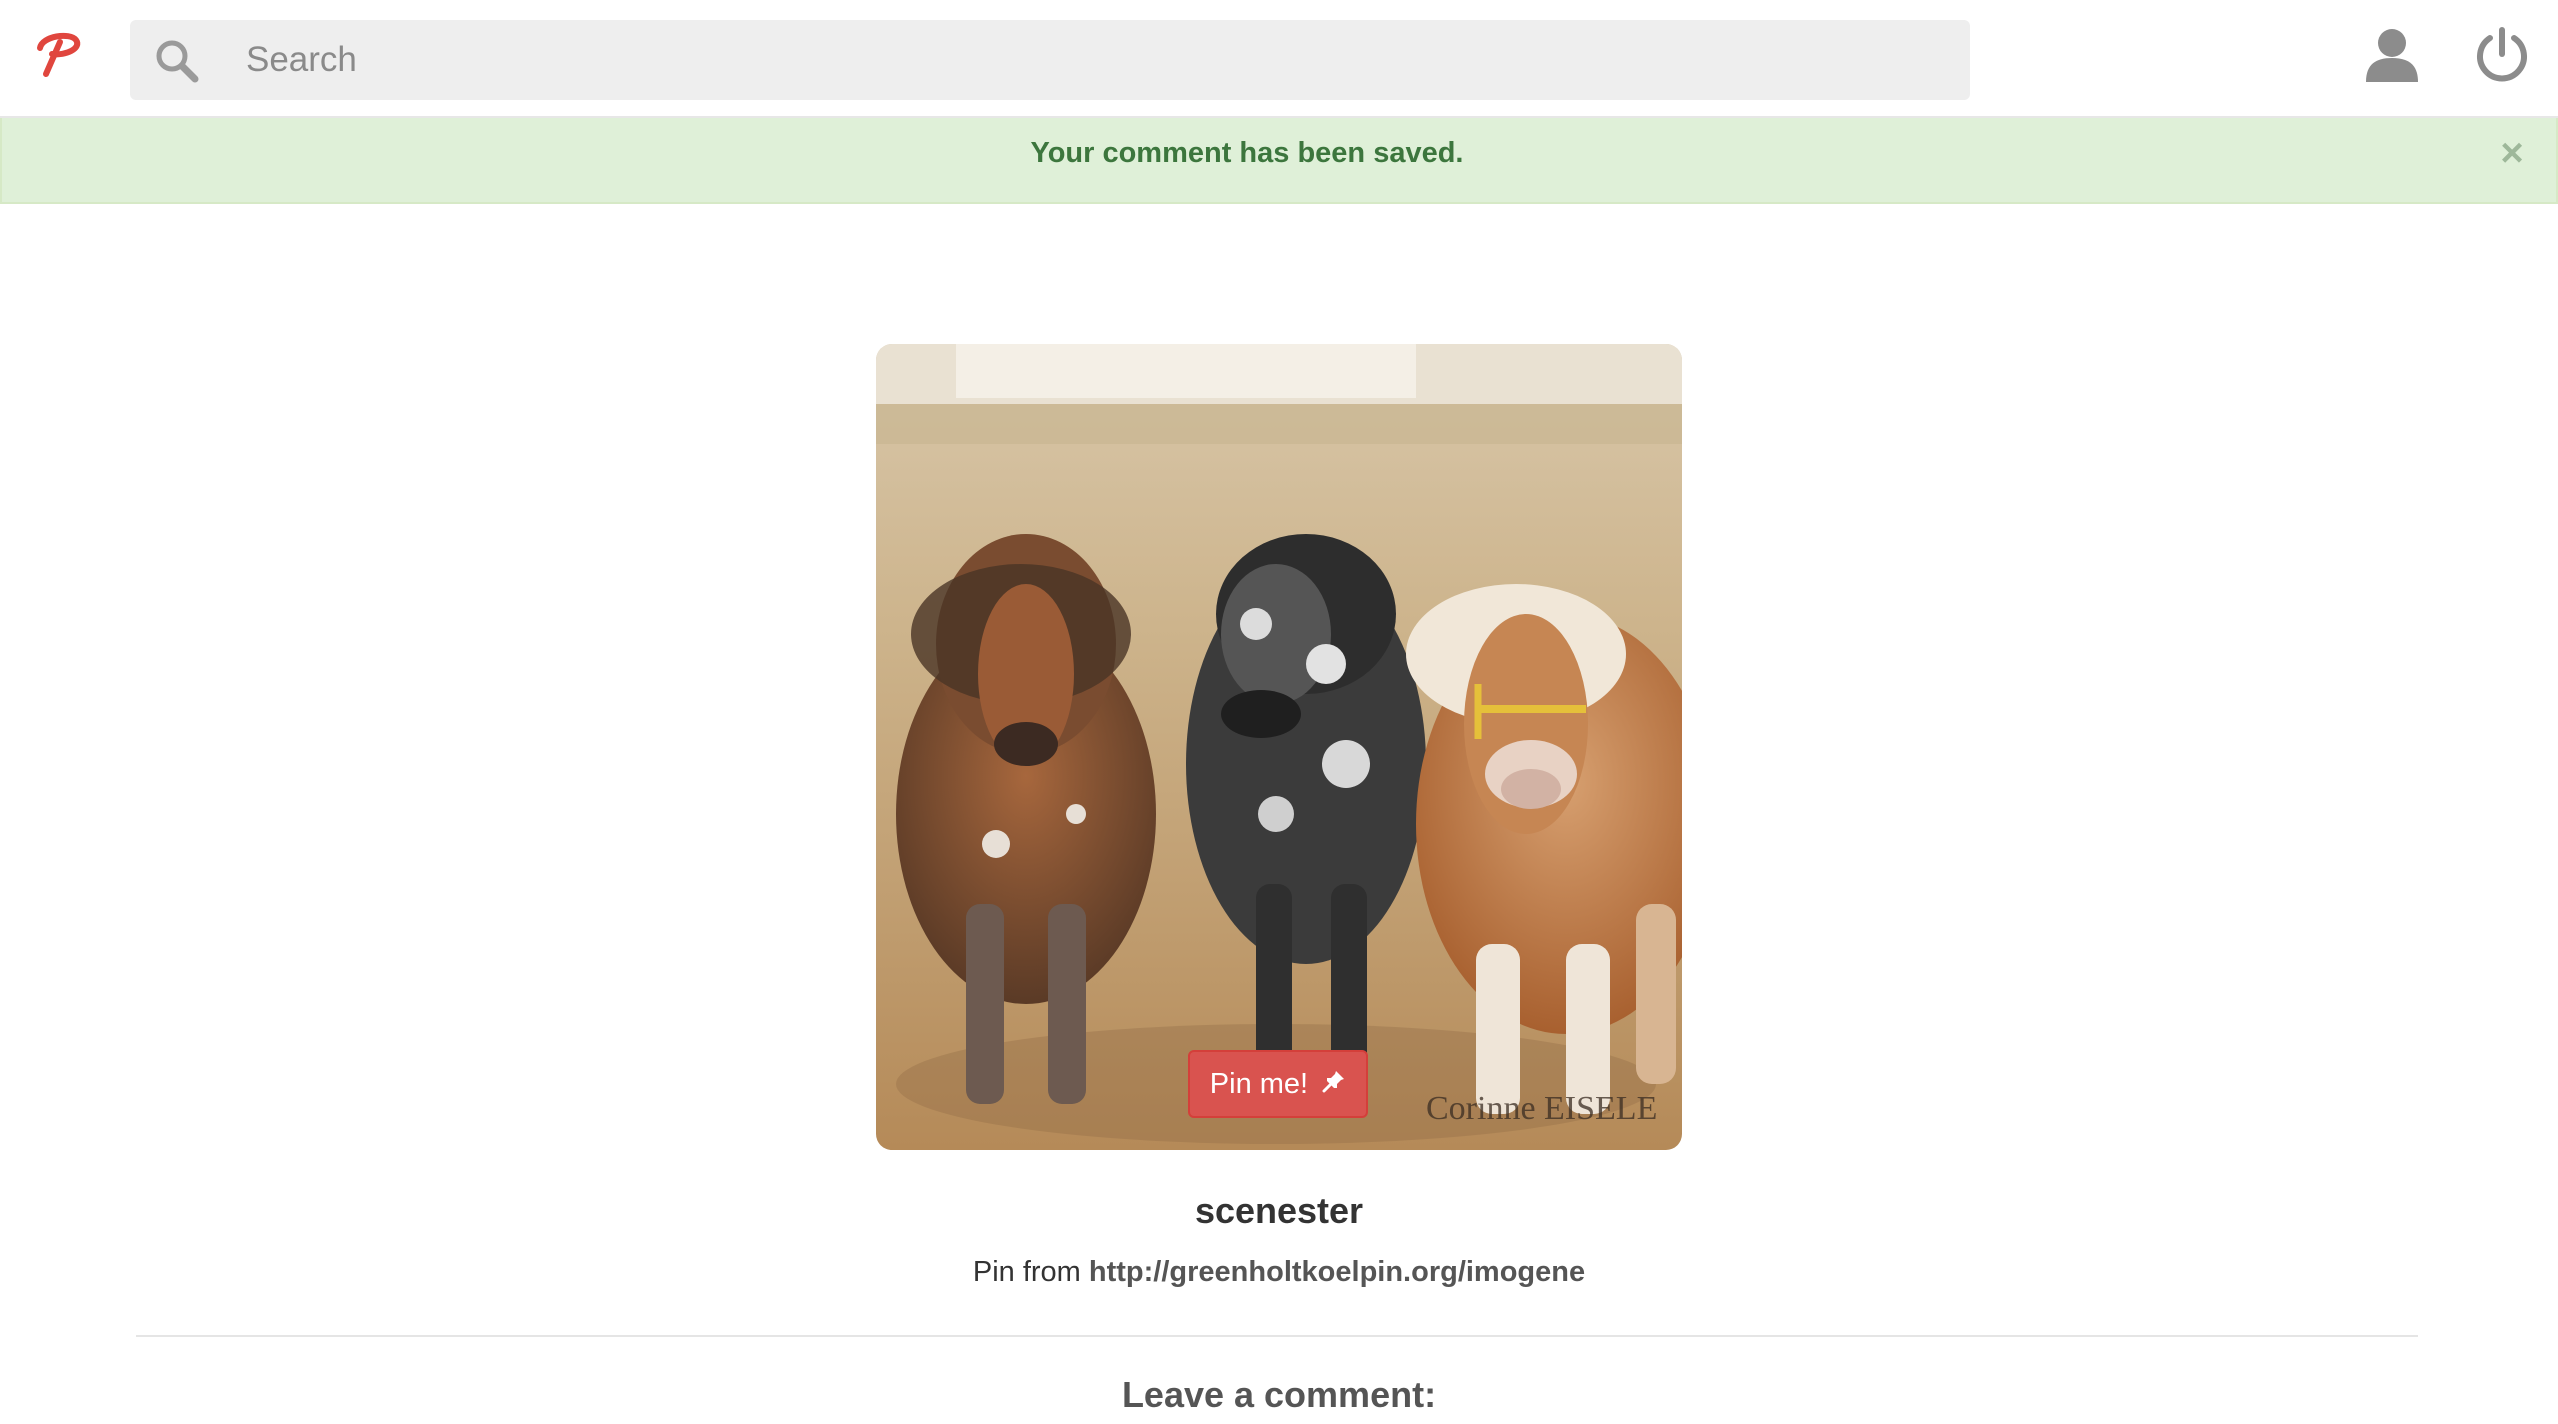  What do you see at coordinates (2392, 55) in the screenshot?
I see `user-icon` at bounding box center [2392, 55].